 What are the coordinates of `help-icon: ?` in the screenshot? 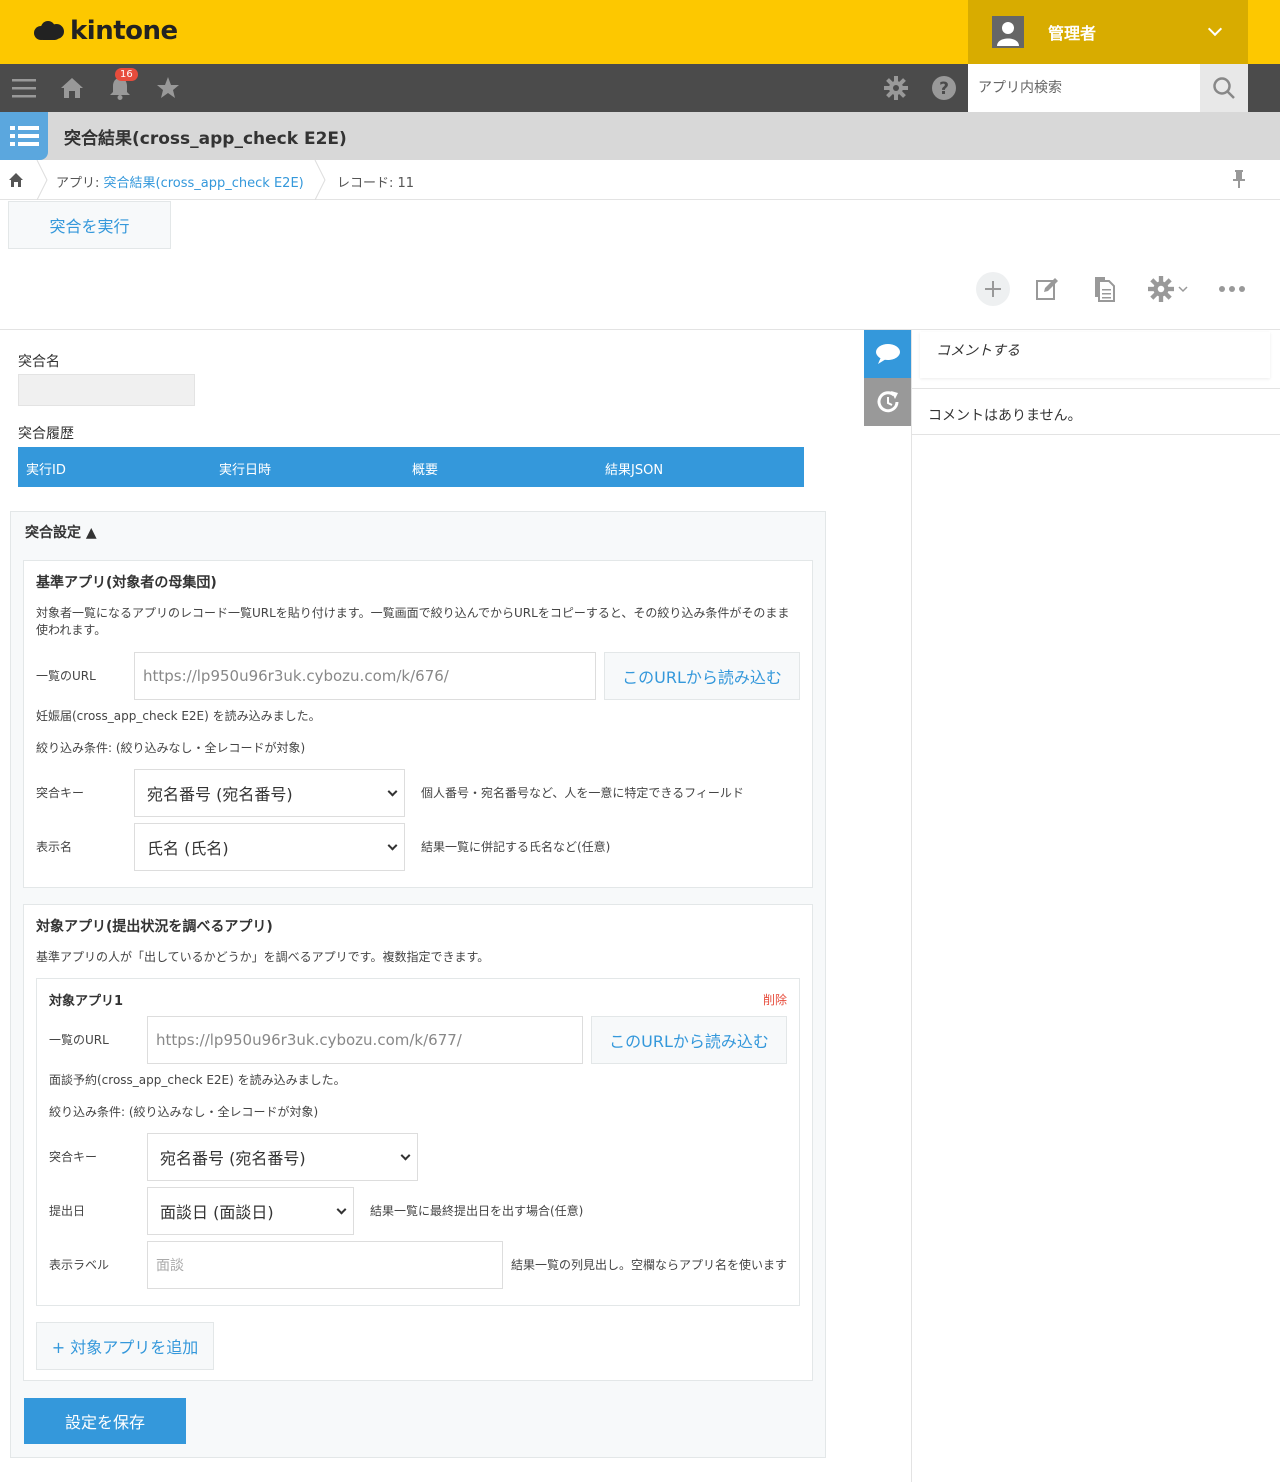 It's located at (944, 88).